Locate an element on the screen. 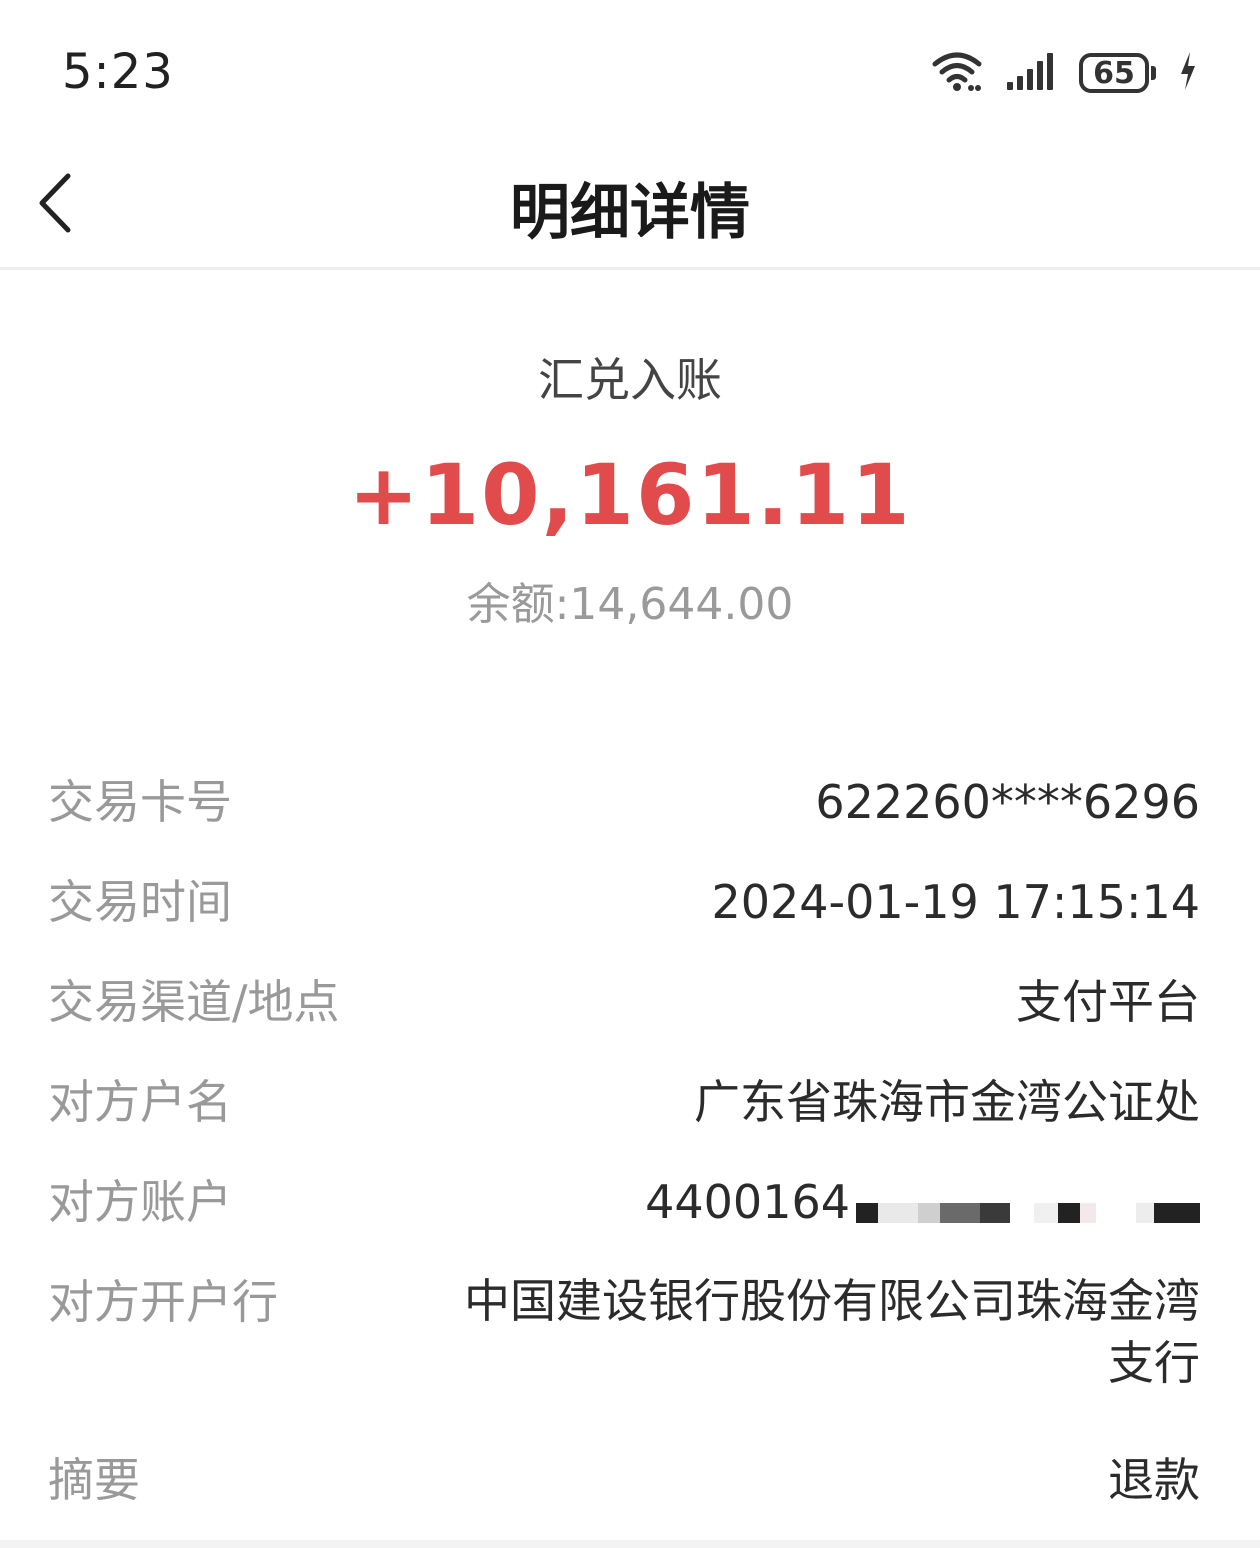 The image size is (1260, 1548). detail-value-account: 4400164 is located at coordinates (922, 1202).